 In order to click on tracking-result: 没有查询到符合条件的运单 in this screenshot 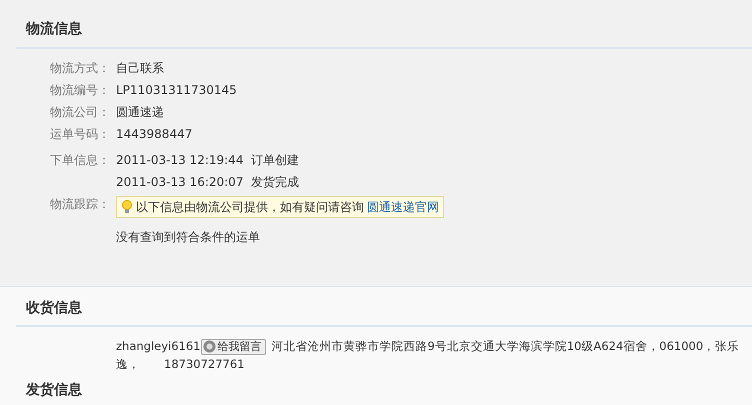, I will do `click(188, 237)`.